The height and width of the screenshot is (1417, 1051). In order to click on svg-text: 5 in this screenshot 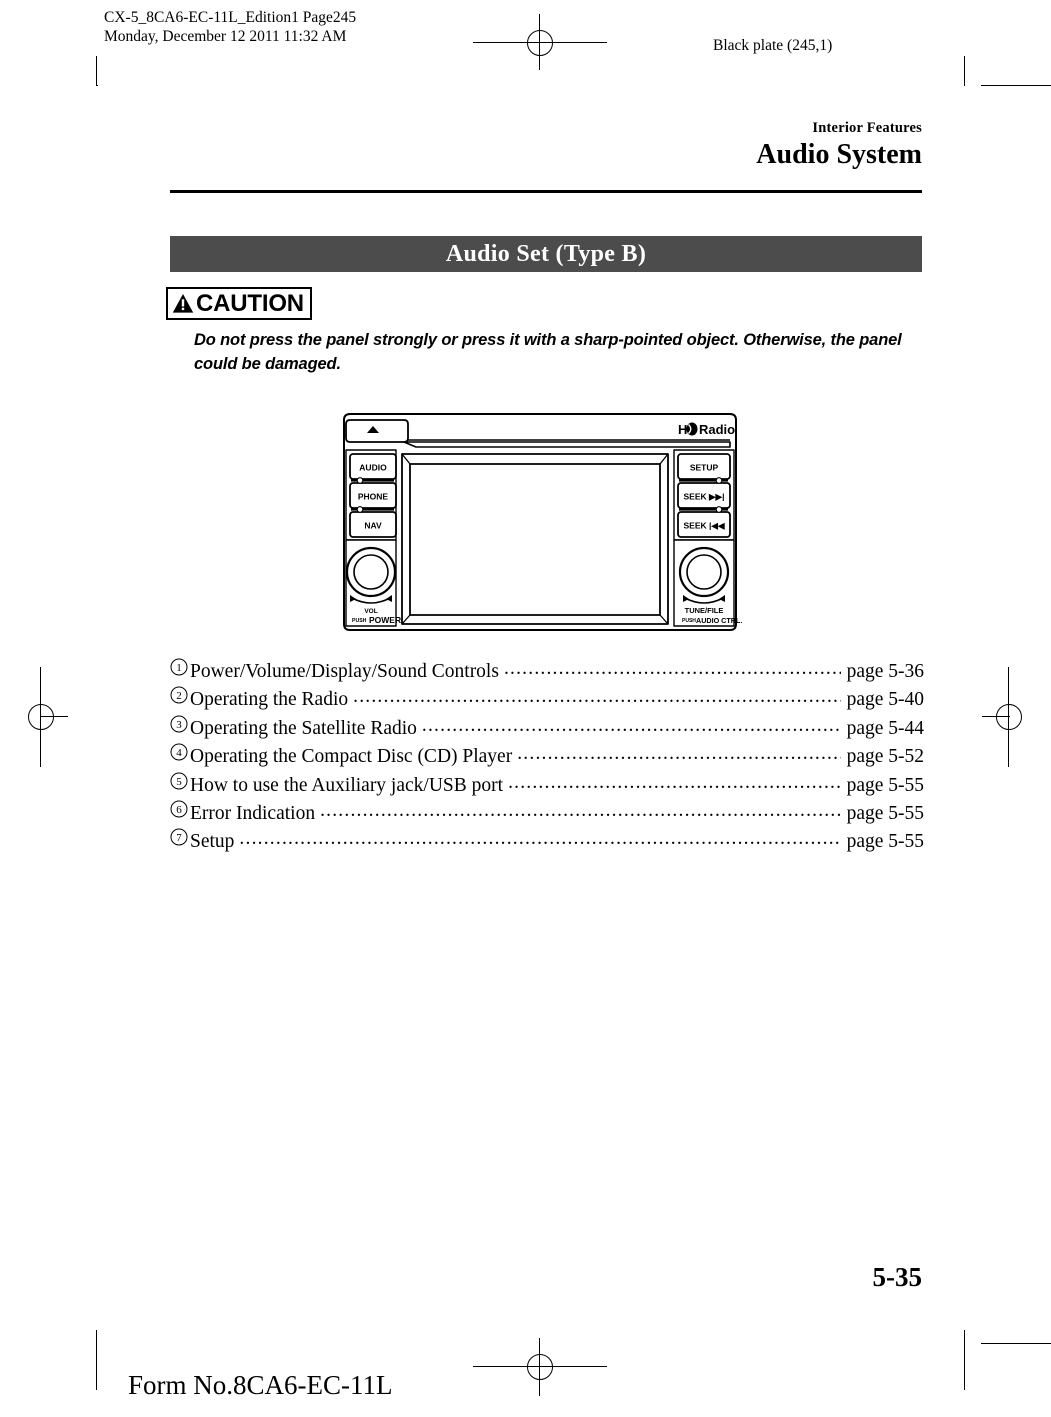, I will do `click(179, 782)`.